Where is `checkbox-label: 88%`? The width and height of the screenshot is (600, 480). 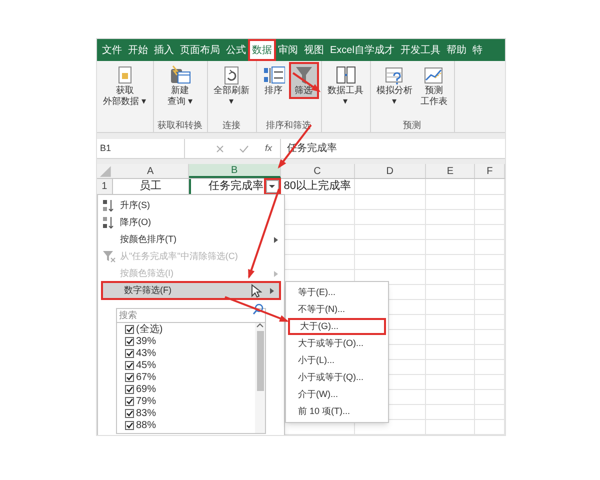 checkbox-label: 88% is located at coordinates (146, 425).